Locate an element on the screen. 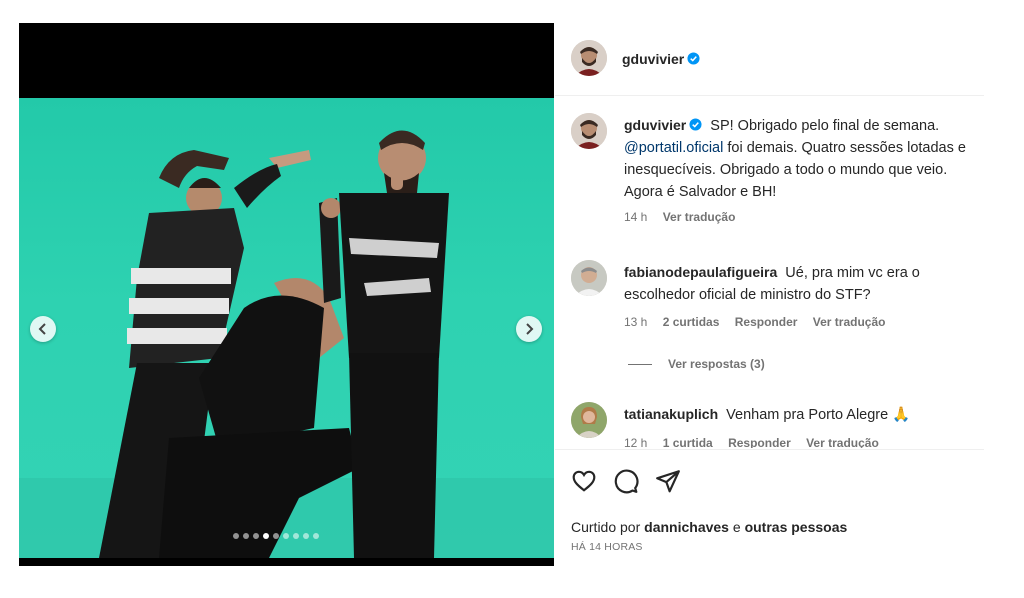 Image resolution: width=1024 pixels, height=598 pixels. liked-by-user-link: dannichaves is located at coordinates (686, 527).